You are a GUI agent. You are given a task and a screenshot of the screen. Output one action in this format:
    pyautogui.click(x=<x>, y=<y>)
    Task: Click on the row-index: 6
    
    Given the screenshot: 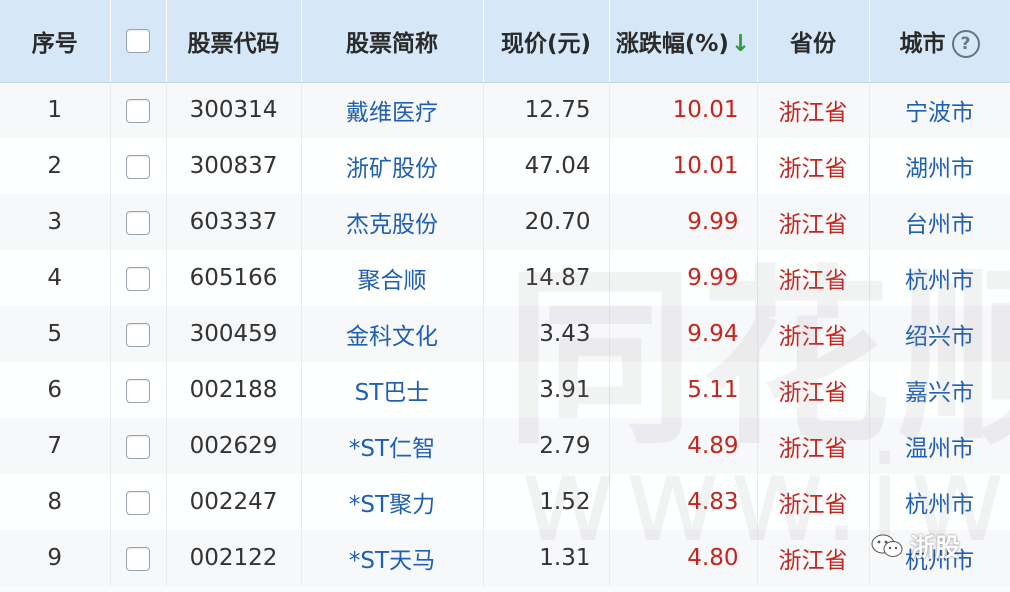 What is the action you would take?
    pyautogui.click(x=55, y=390)
    